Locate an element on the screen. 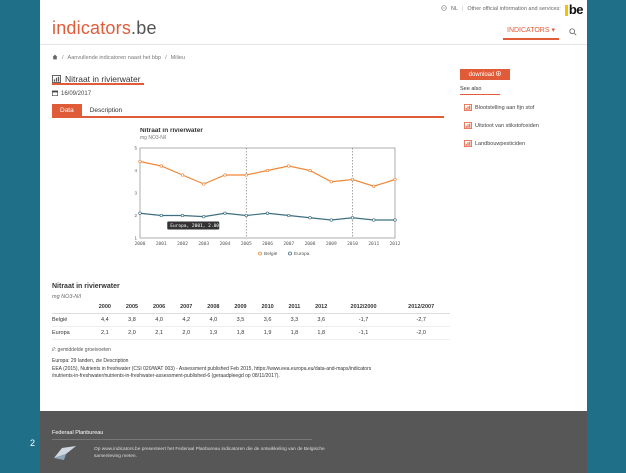 The width and height of the screenshot is (626, 473). x-tick-label: 2011 is located at coordinates (373, 244).